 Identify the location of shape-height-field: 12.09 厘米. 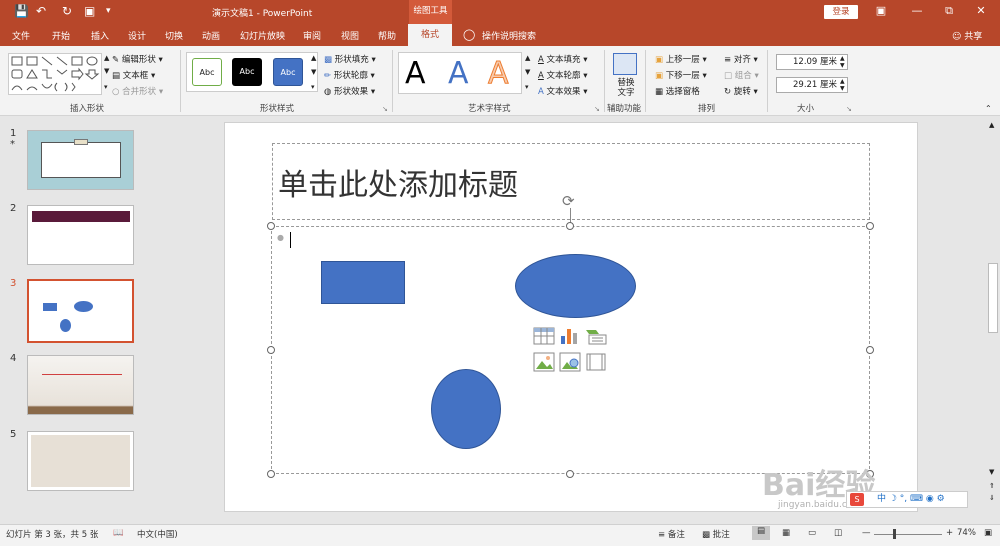
(812, 62).